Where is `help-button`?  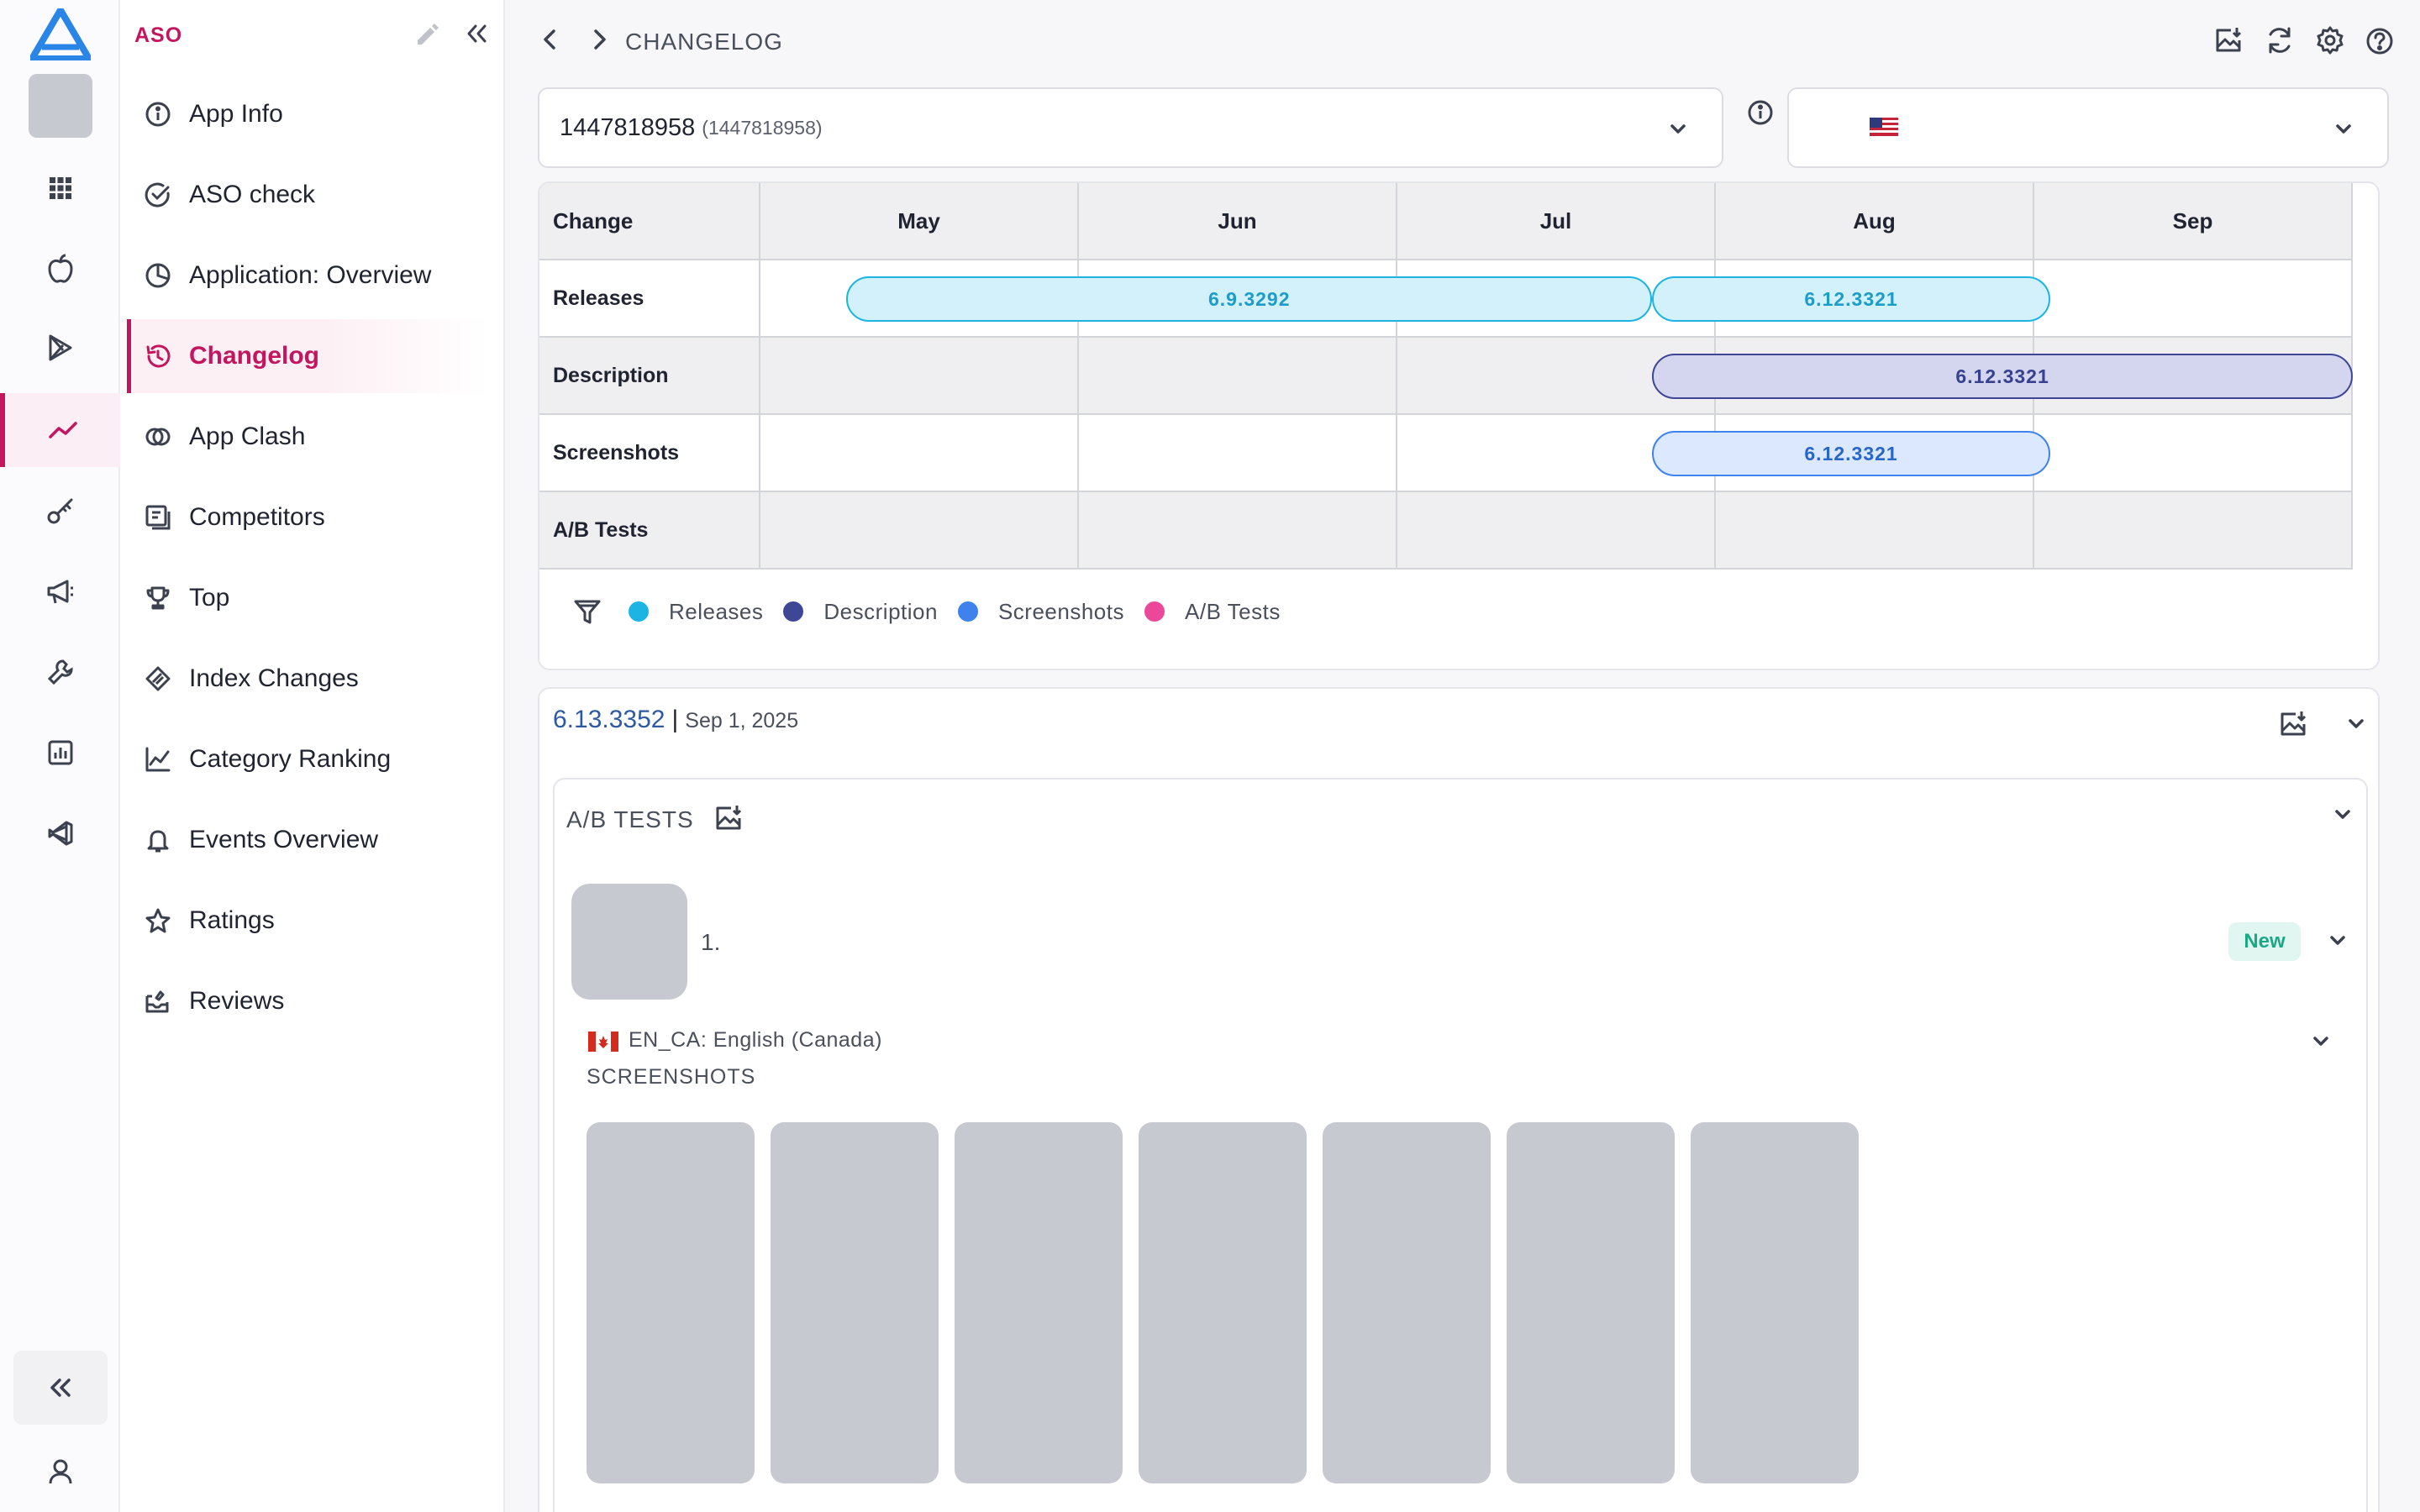
help-button is located at coordinates (2380, 41).